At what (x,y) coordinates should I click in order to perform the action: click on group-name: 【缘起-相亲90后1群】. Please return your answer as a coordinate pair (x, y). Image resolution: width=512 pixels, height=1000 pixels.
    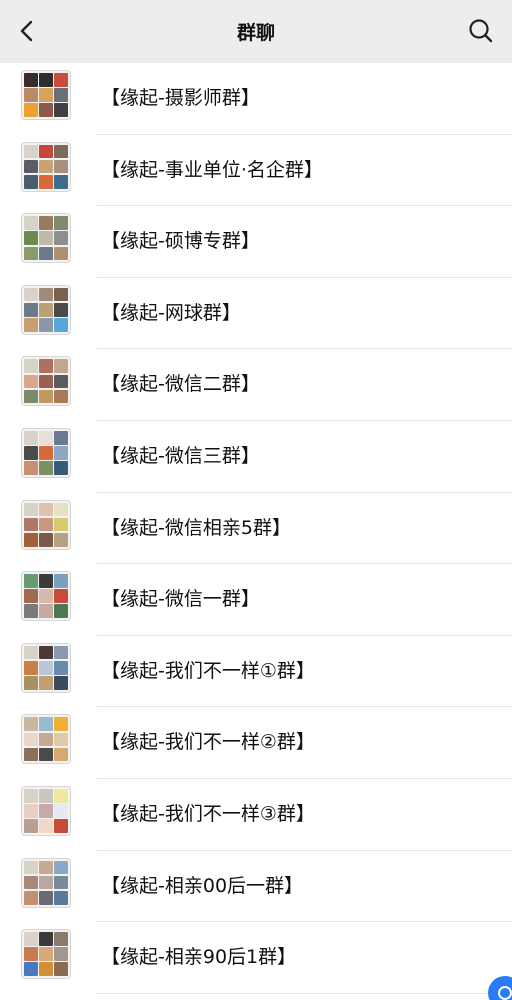
    Looking at the image, I should click on (199, 957).